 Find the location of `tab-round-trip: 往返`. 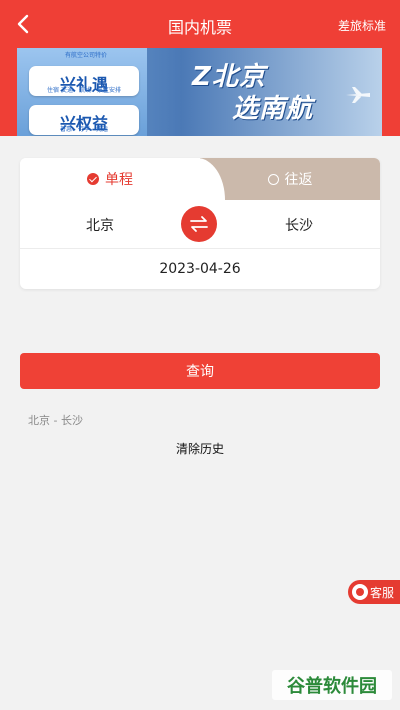

tab-round-trip: 往返 is located at coordinates (290, 179).